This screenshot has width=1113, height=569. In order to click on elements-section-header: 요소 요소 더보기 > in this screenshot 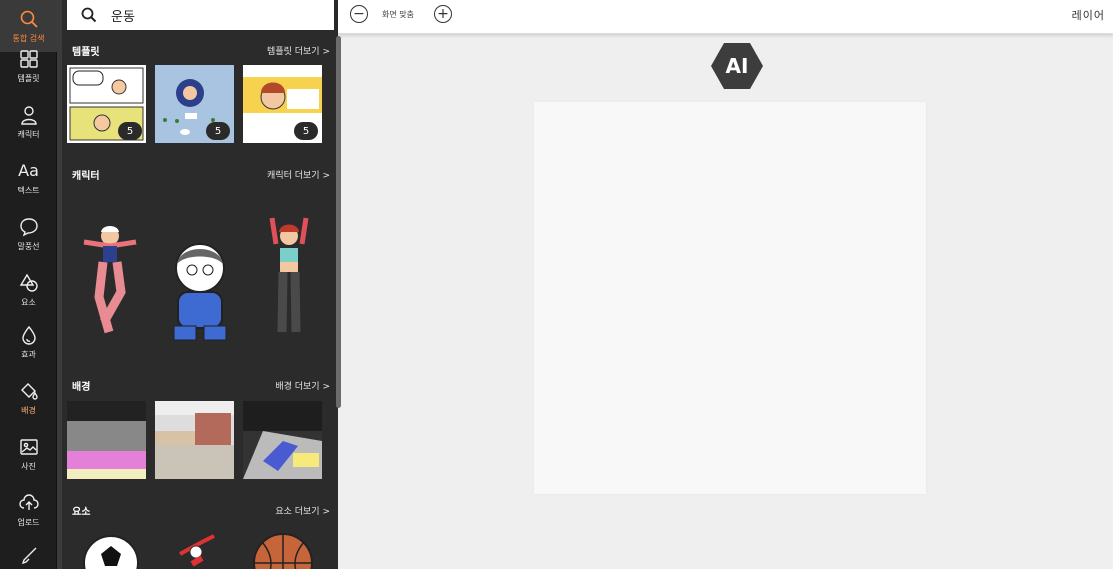, I will do `click(201, 510)`.